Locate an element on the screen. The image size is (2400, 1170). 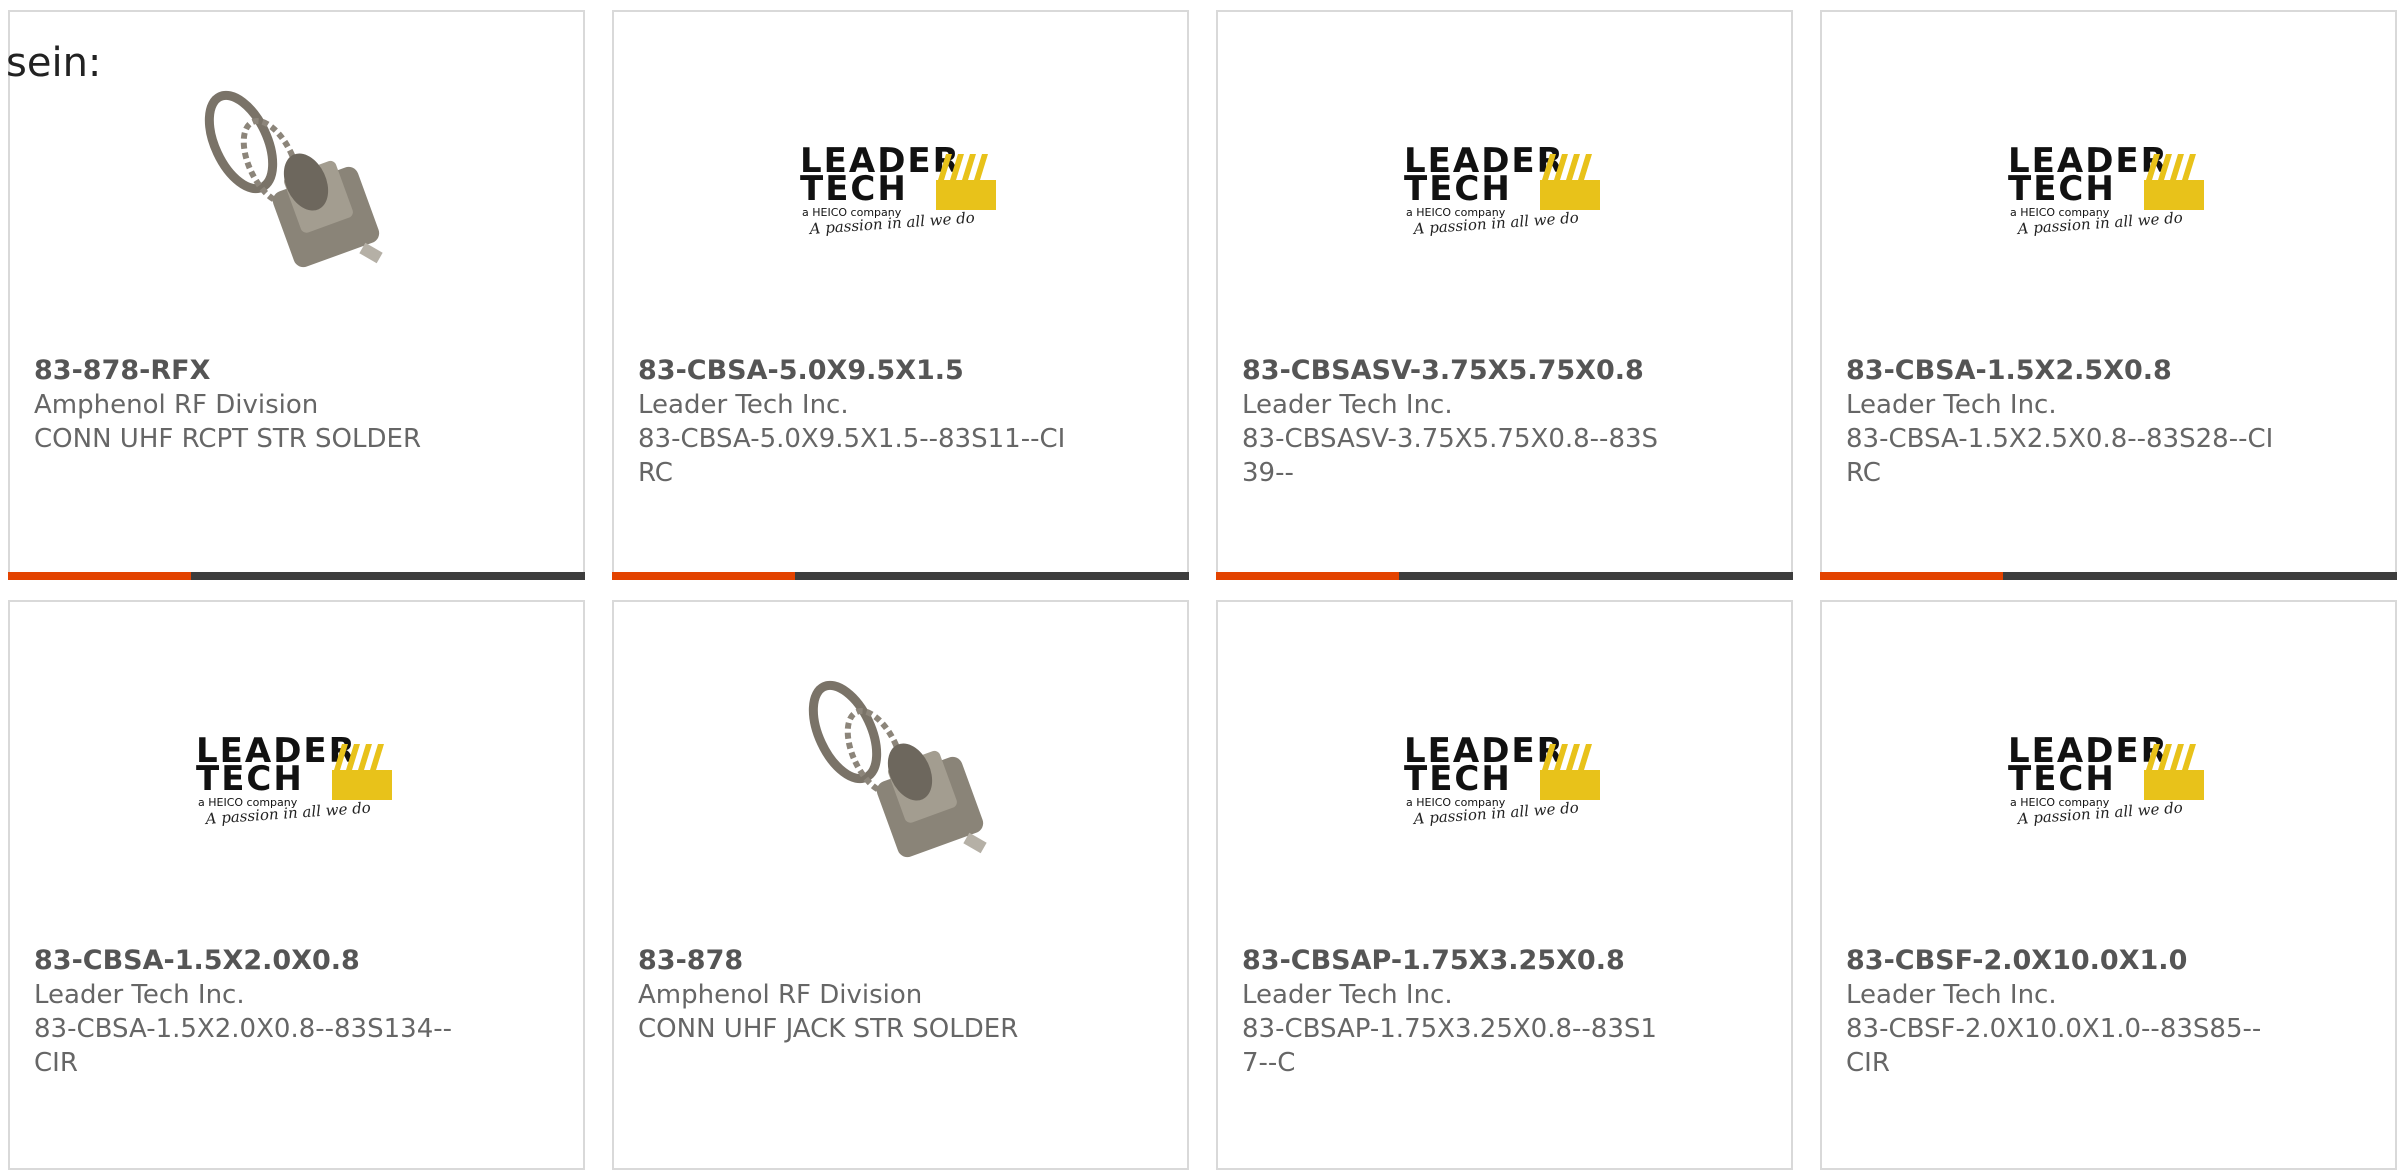
part-number: 83-CBSA-1.5X2.5X0.8 is located at coordinates (2108, 371).